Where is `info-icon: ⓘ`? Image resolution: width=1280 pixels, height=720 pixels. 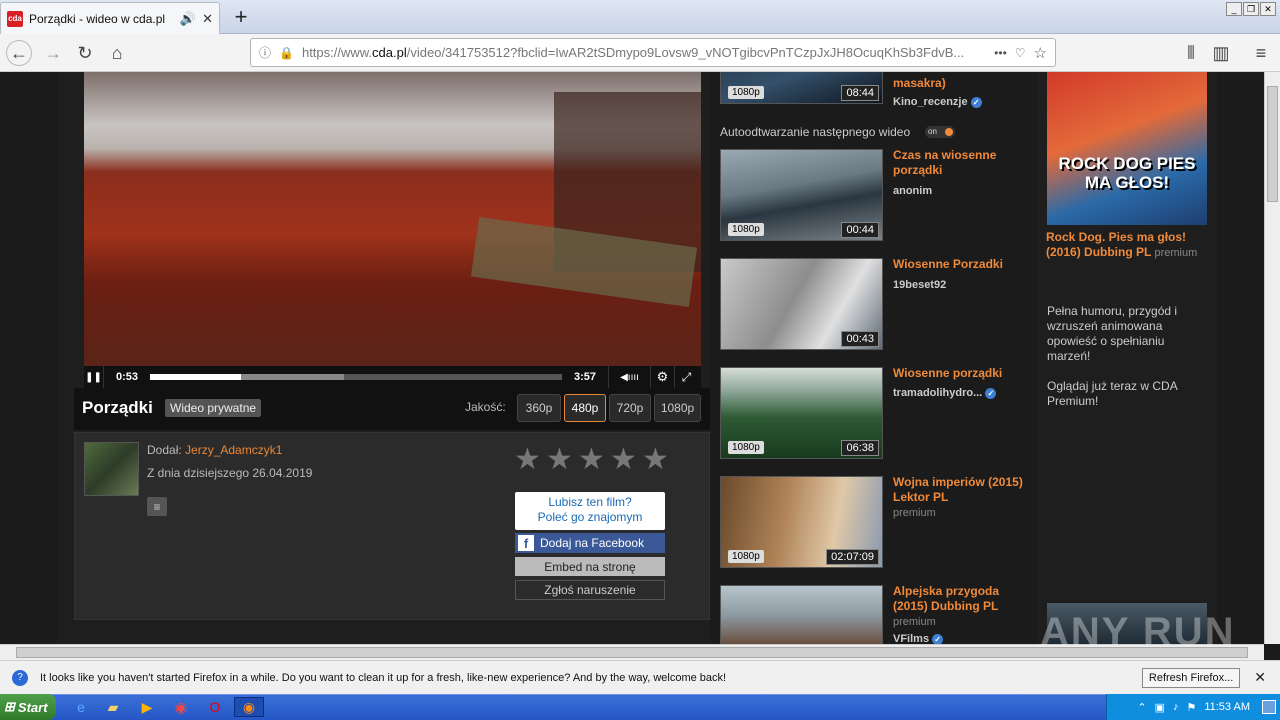
info-icon: ⓘ is located at coordinates (265, 52).